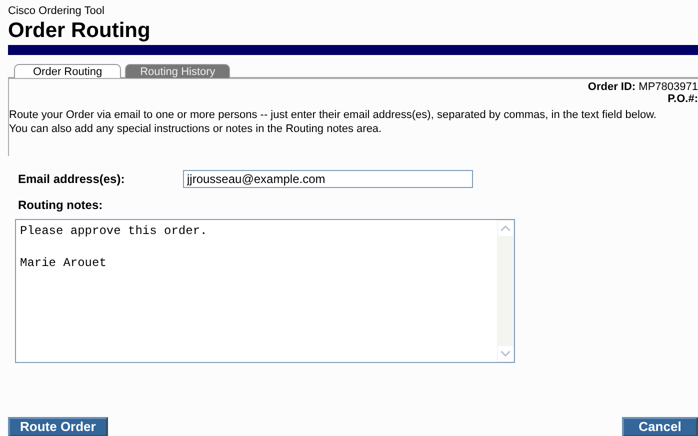 Image resolution: width=698 pixels, height=436 pixels. I want to click on scroll-down-icon, so click(505, 353).